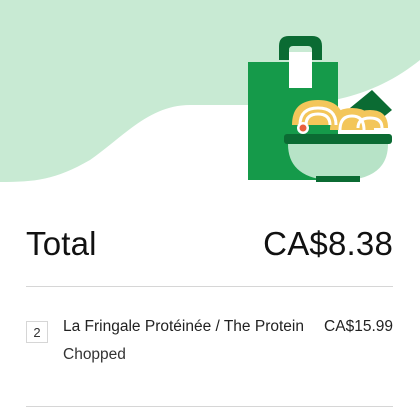  Describe the element at coordinates (209, 244) in the screenshot. I see `total-row: Total CA$8.38` at that location.